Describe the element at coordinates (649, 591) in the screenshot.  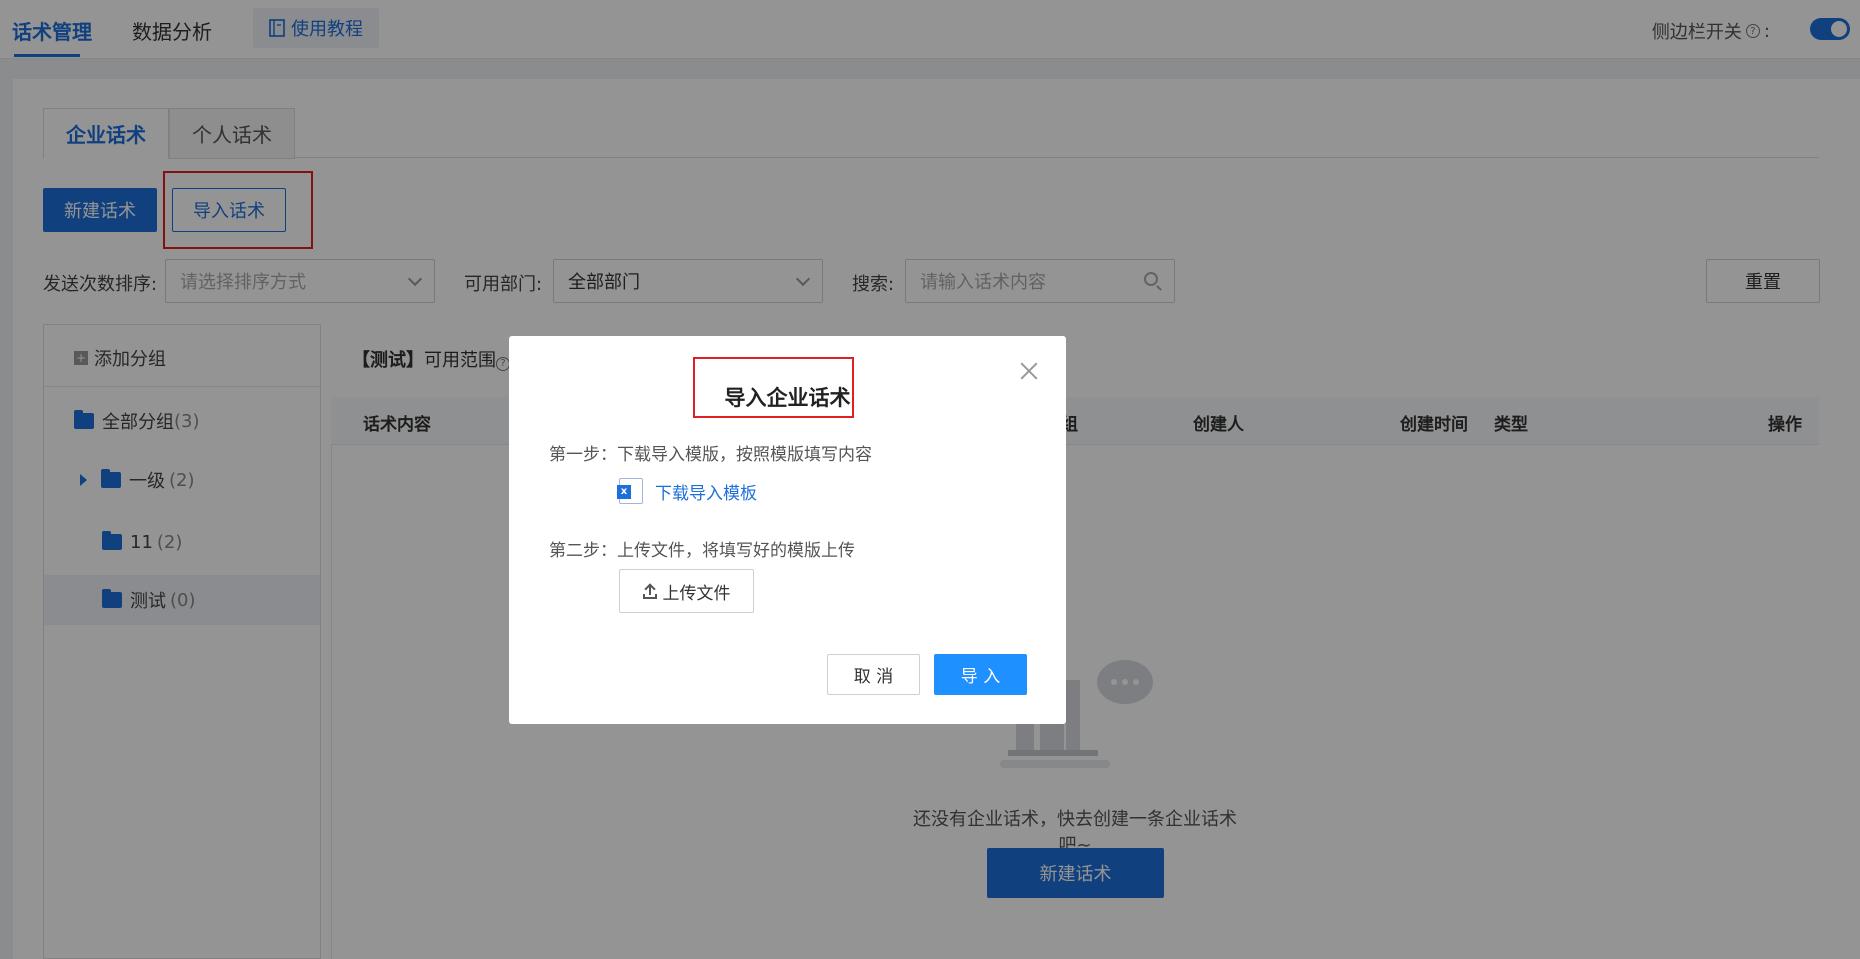
I see `upload-icon` at that location.